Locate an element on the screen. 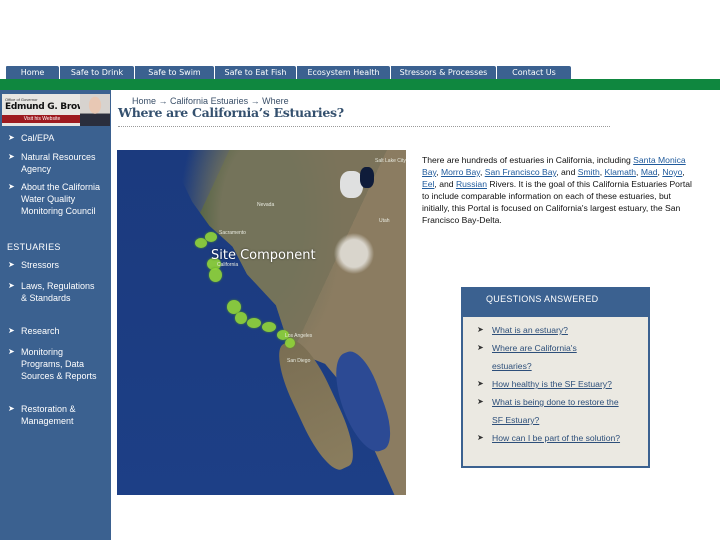 The image size is (720, 540). question-link: Where are California's estuaries? is located at coordinates (544, 357).